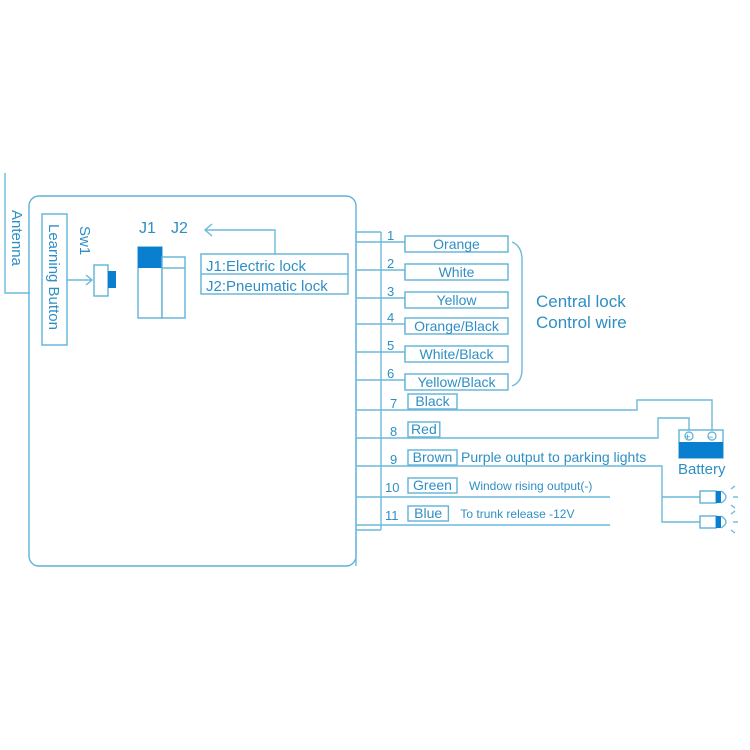 Image resolution: width=750 pixels, height=750 pixels. What do you see at coordinates (456, 244) in the screenshot?
I see `wire-color-label: Orange` at bounding box center [456, 244].